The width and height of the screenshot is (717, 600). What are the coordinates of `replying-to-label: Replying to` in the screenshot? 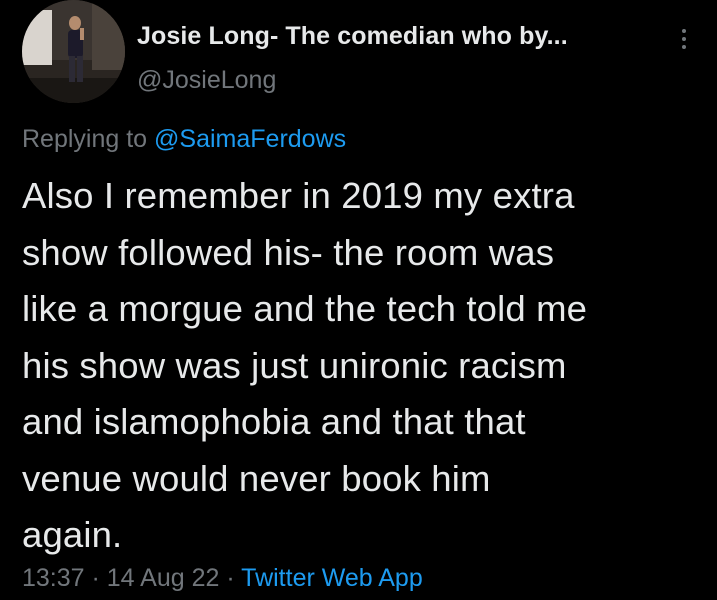 It's located at (88, 139).